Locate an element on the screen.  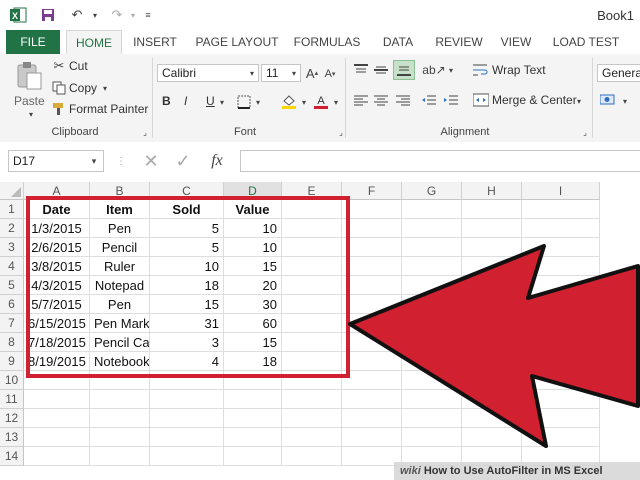
cell-f1 is located at coordinates (372, 209).